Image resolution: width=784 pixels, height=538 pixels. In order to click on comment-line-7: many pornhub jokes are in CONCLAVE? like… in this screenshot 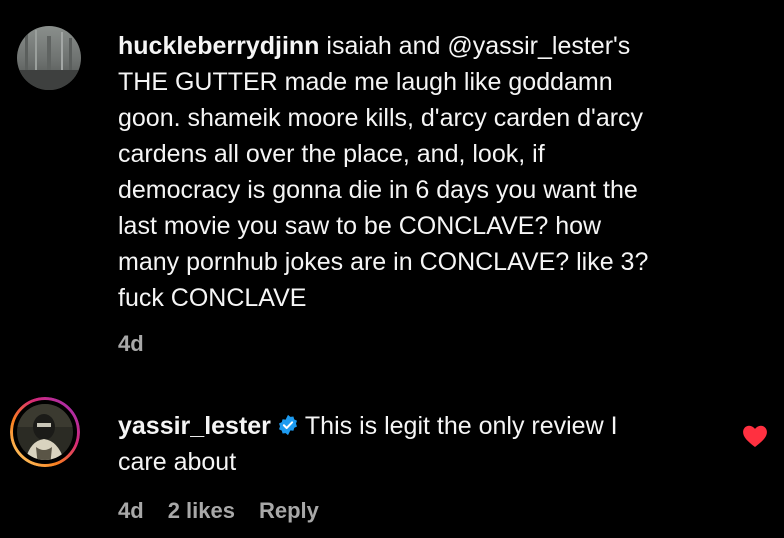, I will do `click(383, 262)`.